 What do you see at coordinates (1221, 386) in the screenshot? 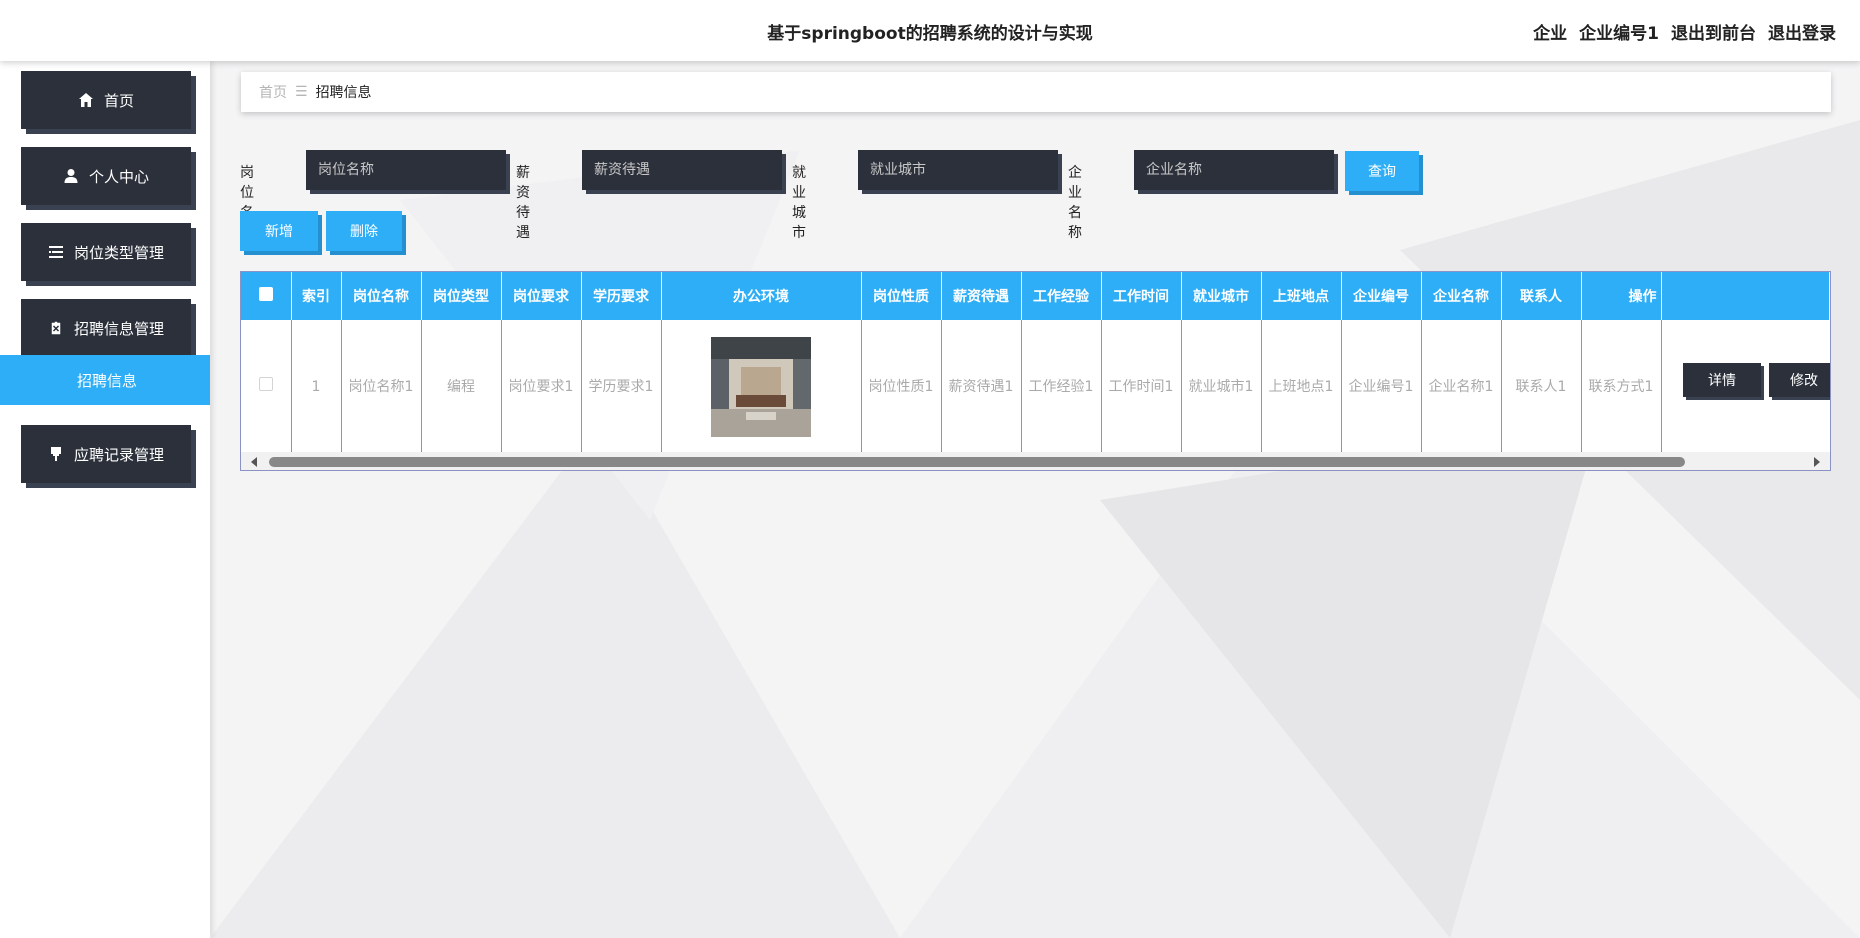
I see `cell-city: 就业城市1` at bounding box center [1221, 386].